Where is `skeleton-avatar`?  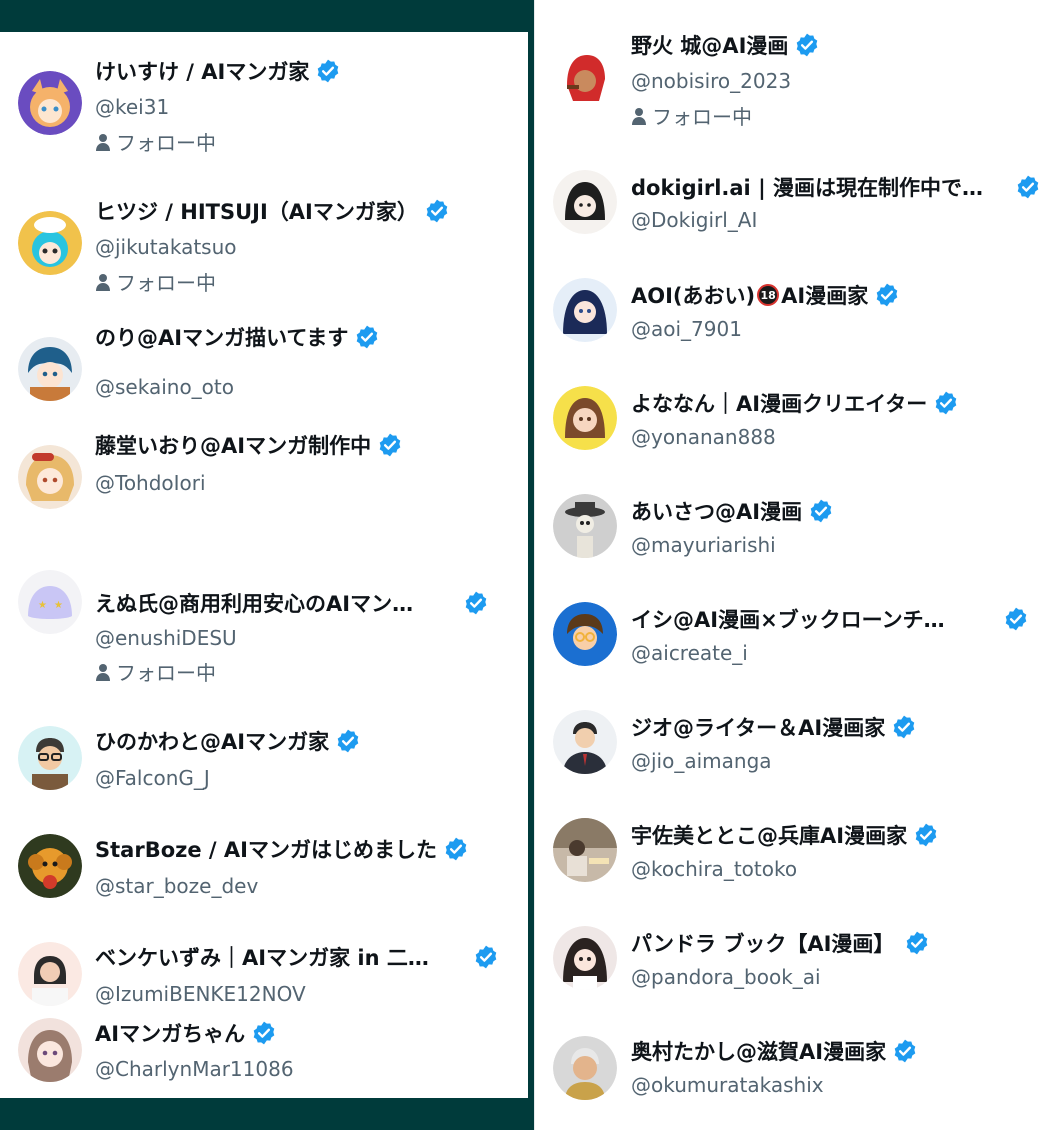 skeleton-avatar is located at coordinates (585, 526).